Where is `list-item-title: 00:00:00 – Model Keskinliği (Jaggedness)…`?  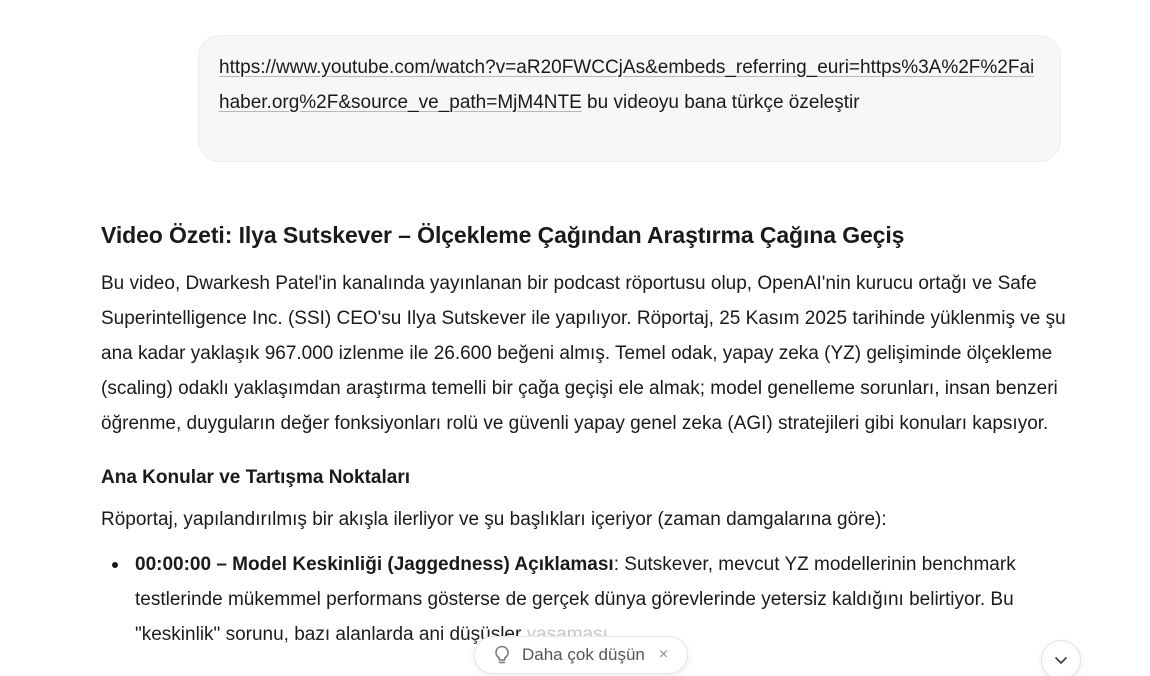 list-item-title: 00:00:00 – Model Keskinliği (Jaggedness)… is located at coordinates (374, 564).